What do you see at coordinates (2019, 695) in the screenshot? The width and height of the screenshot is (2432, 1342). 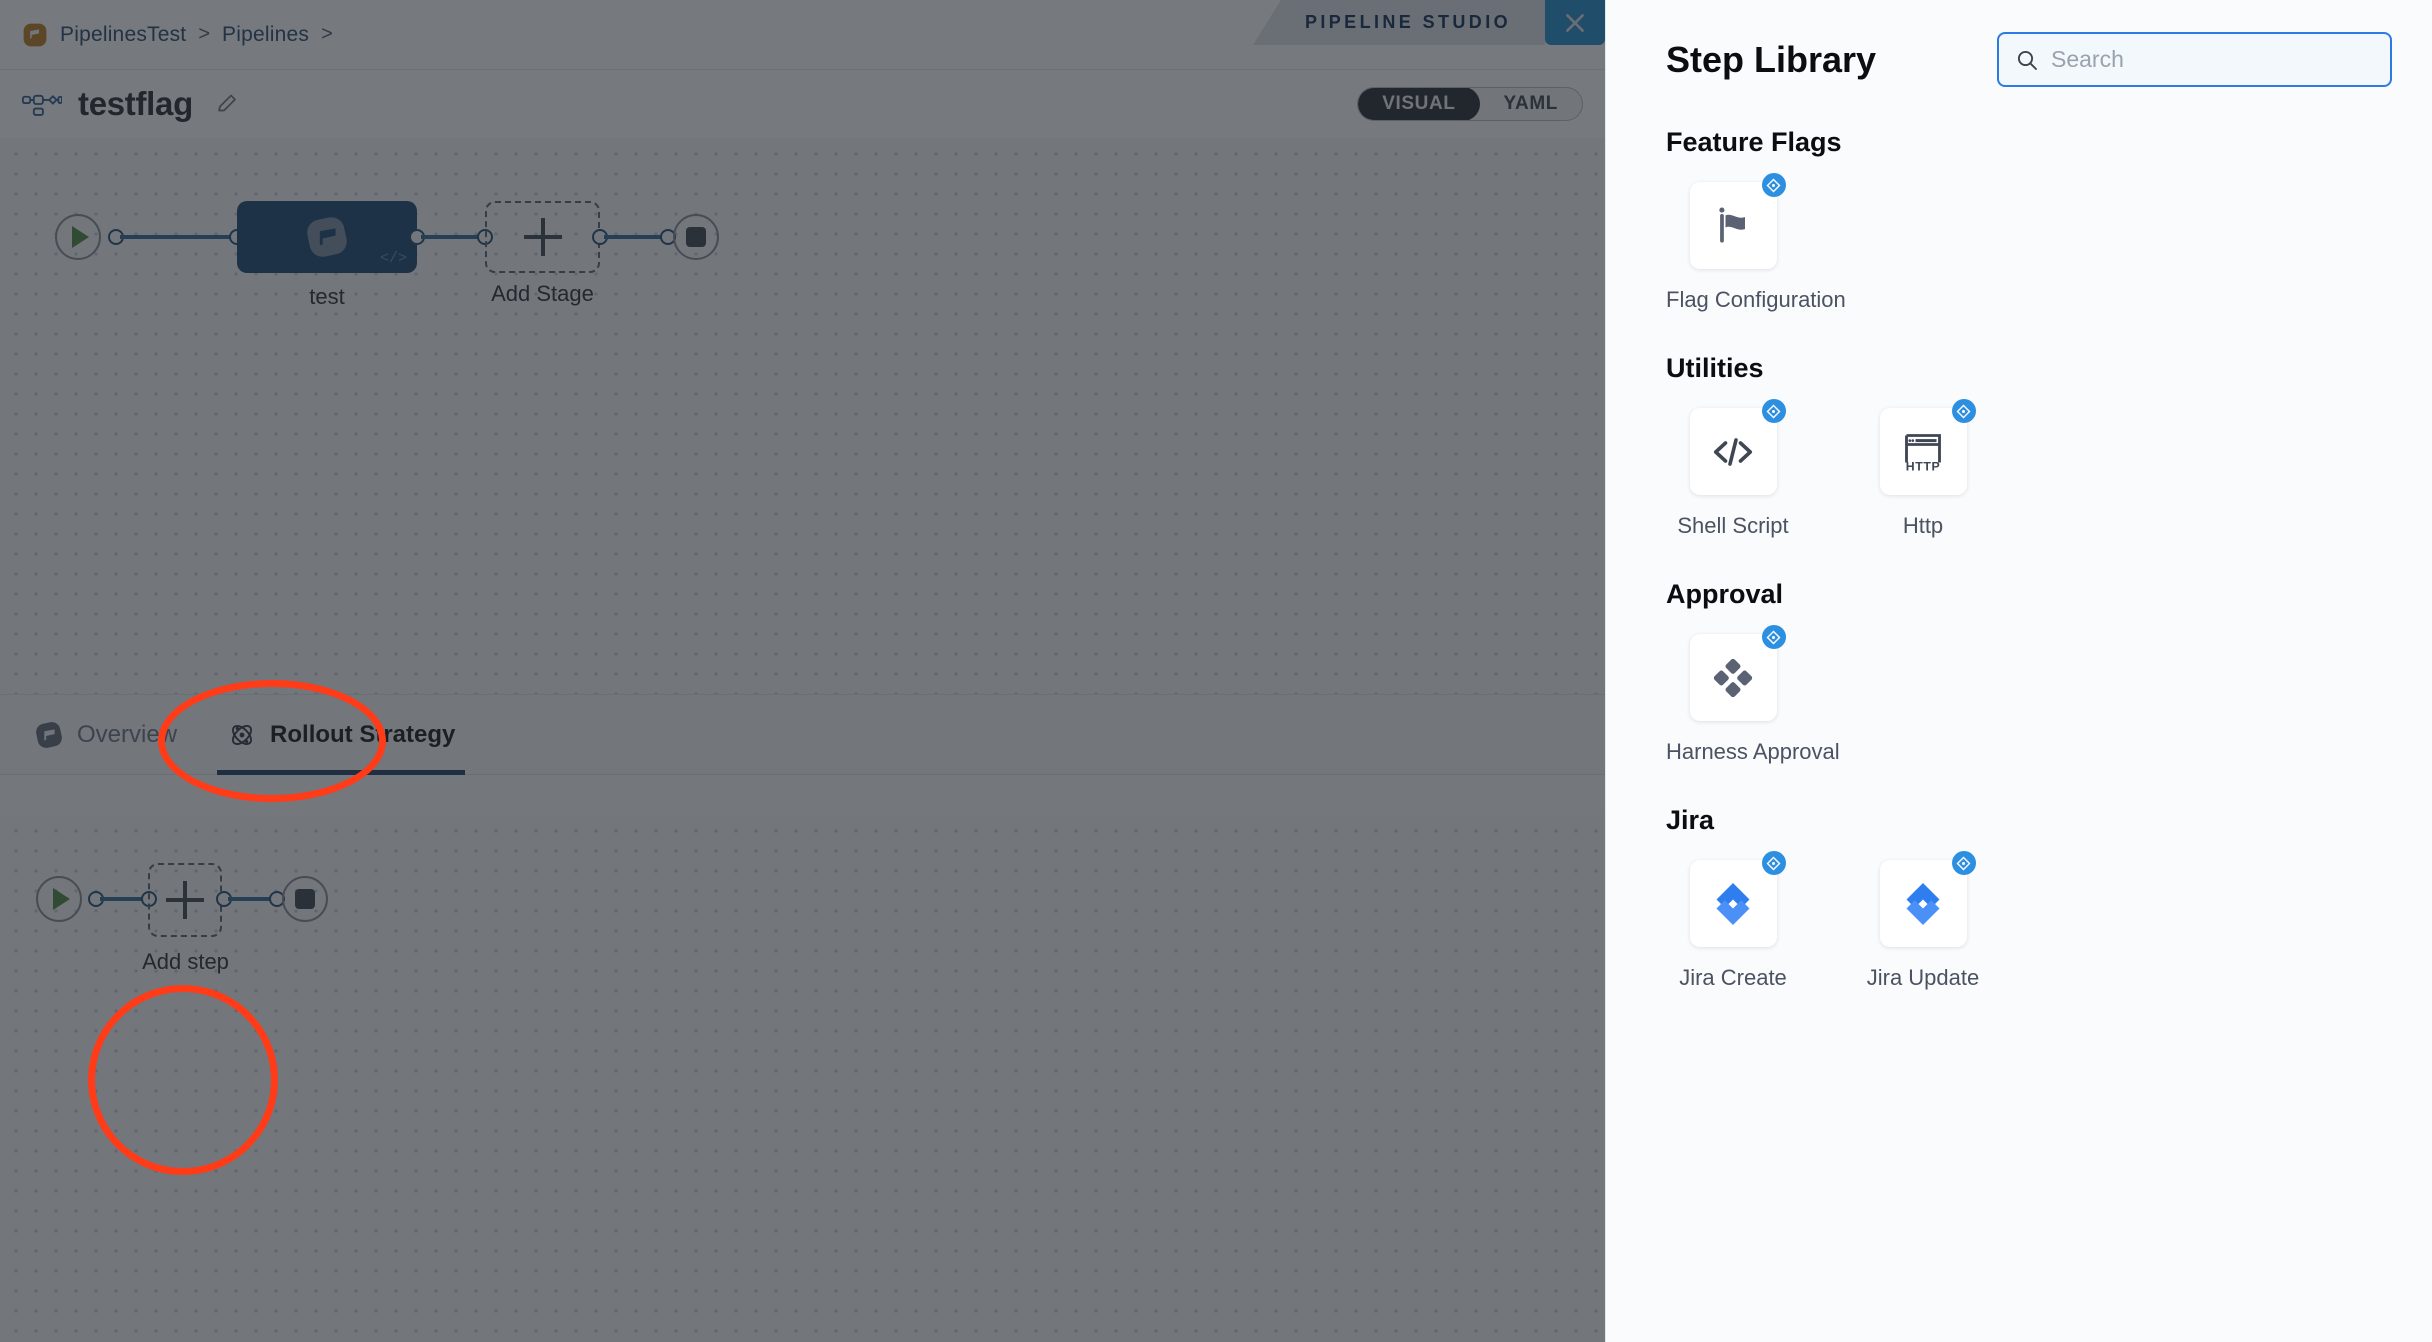 I see `section-cards: Harness Approval` at bounding box center [2019, 695].